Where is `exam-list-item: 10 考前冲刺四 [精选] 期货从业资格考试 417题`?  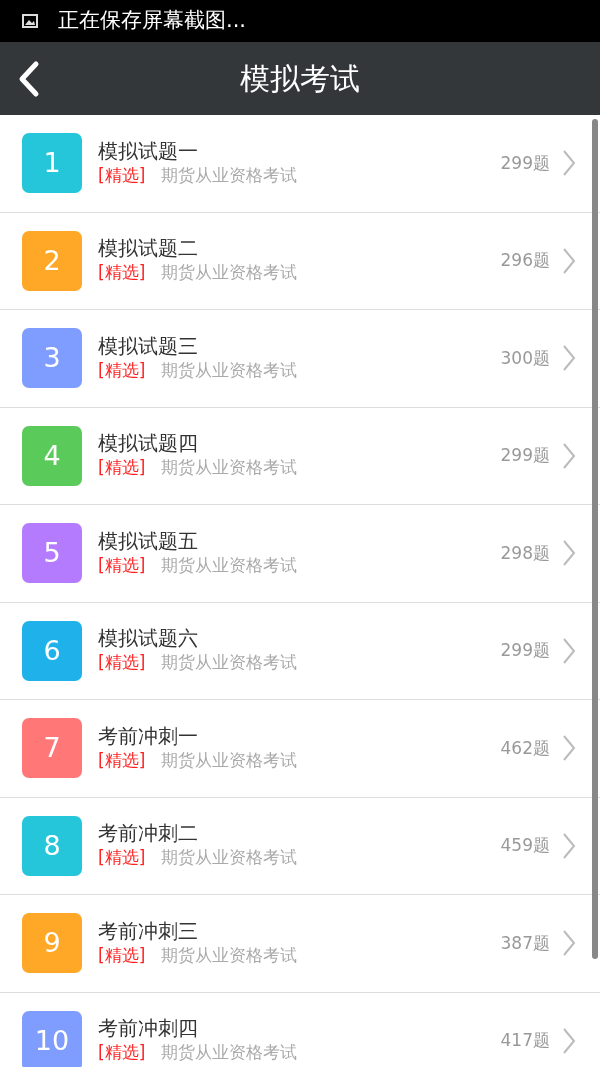
exam-list-item: 10 考前冲刺四 [精选] 期货从业资格考试 417题 is located at coordinates (300, 1029).